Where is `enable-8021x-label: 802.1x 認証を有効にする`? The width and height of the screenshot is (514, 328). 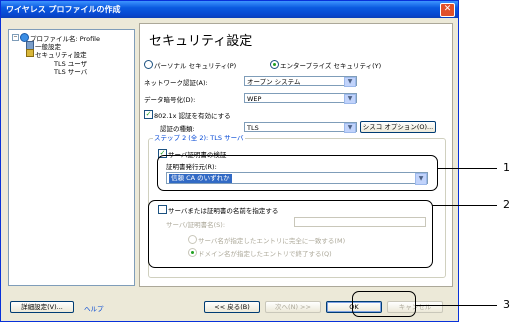 enable-8021x-label: 802.1x 認証を有効にする is located at coordinates (192, 115).